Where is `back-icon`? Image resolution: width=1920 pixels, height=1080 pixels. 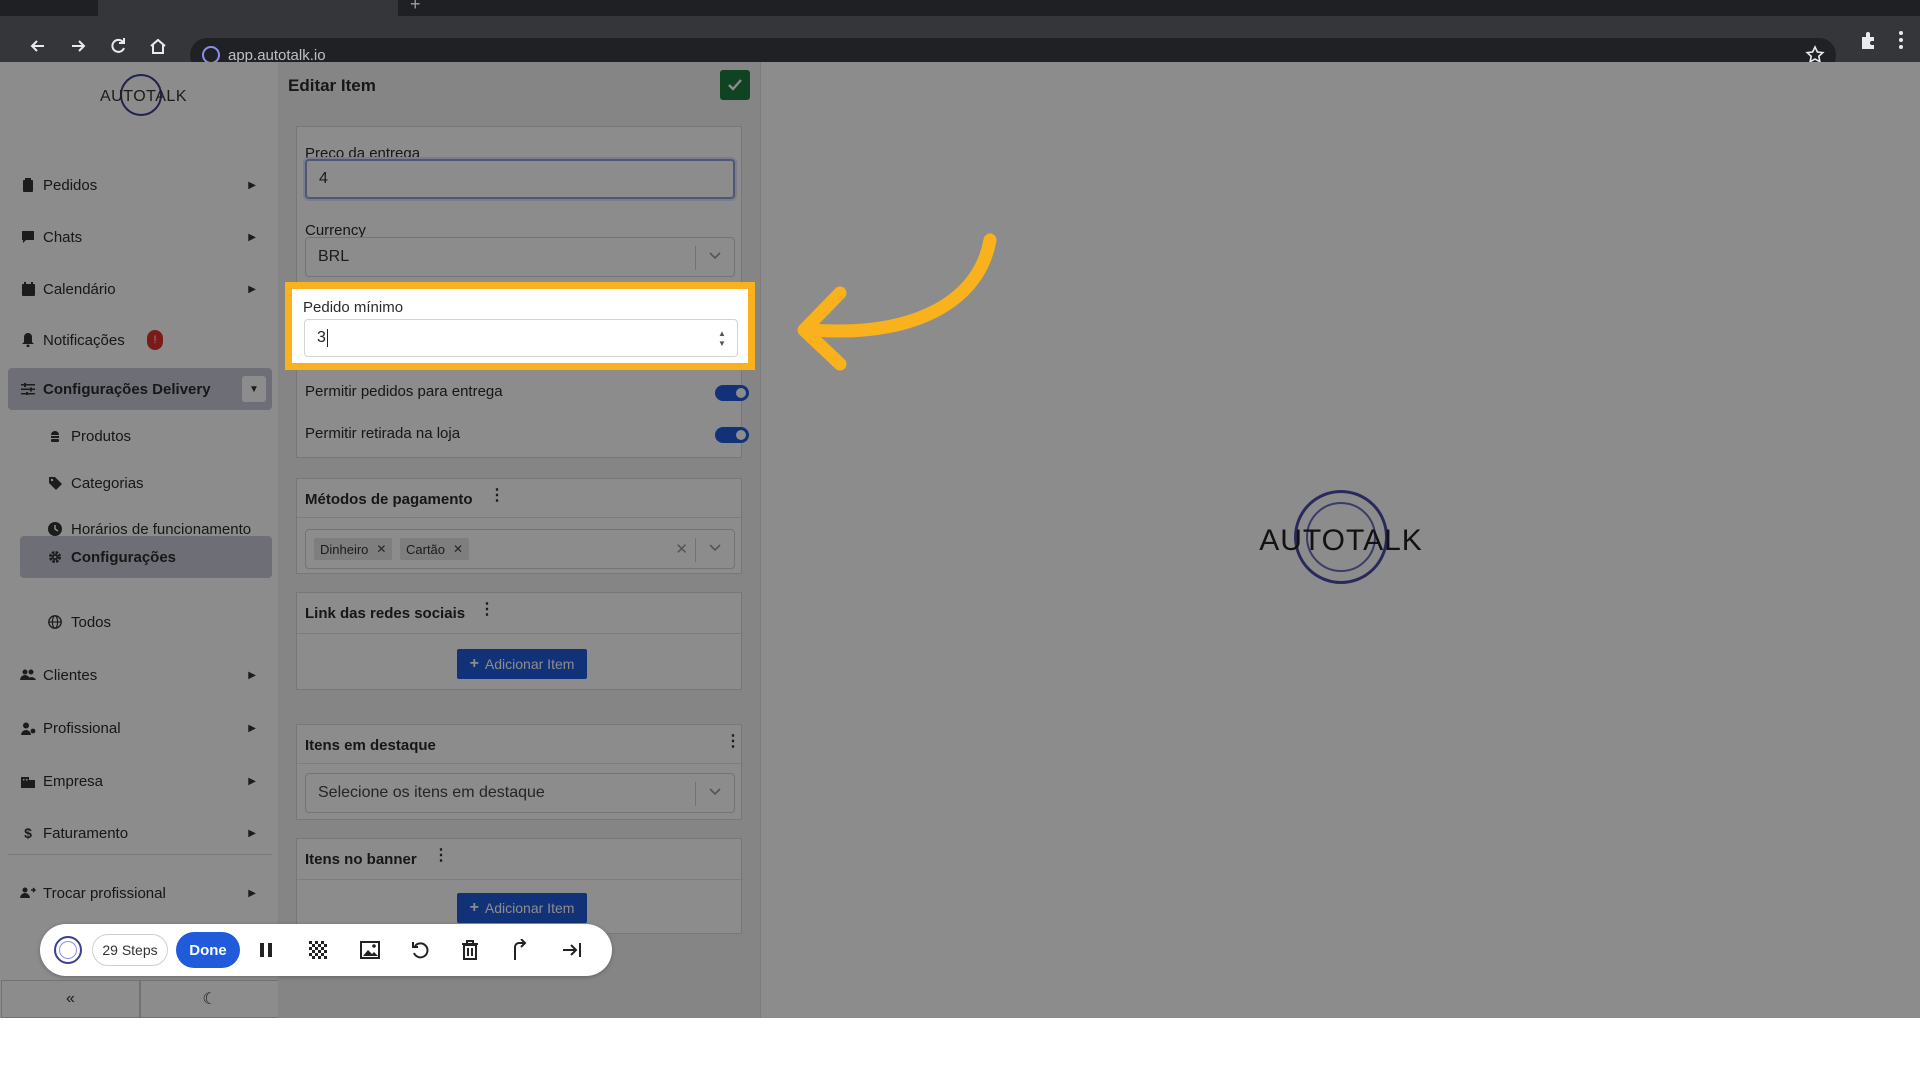
back-icon is located at coordinates (38, 46).